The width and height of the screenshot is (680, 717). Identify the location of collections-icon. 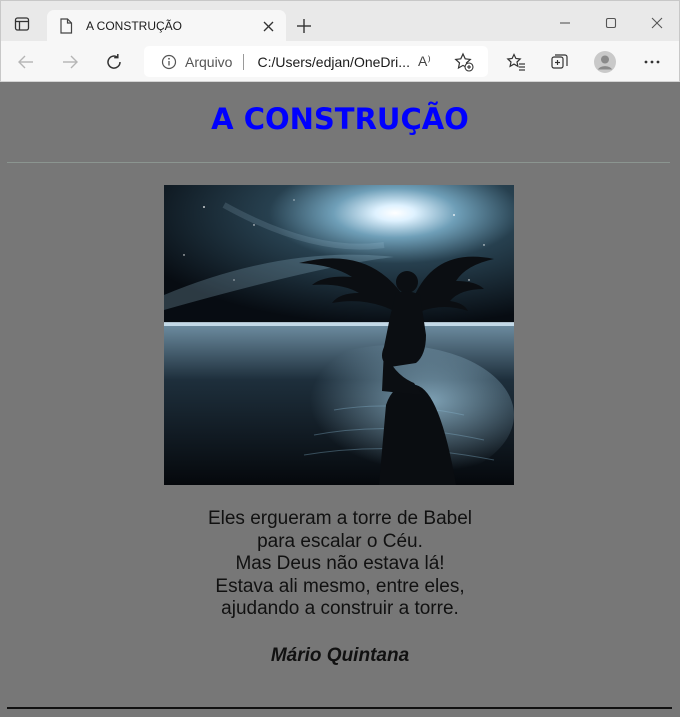
(559, 61).